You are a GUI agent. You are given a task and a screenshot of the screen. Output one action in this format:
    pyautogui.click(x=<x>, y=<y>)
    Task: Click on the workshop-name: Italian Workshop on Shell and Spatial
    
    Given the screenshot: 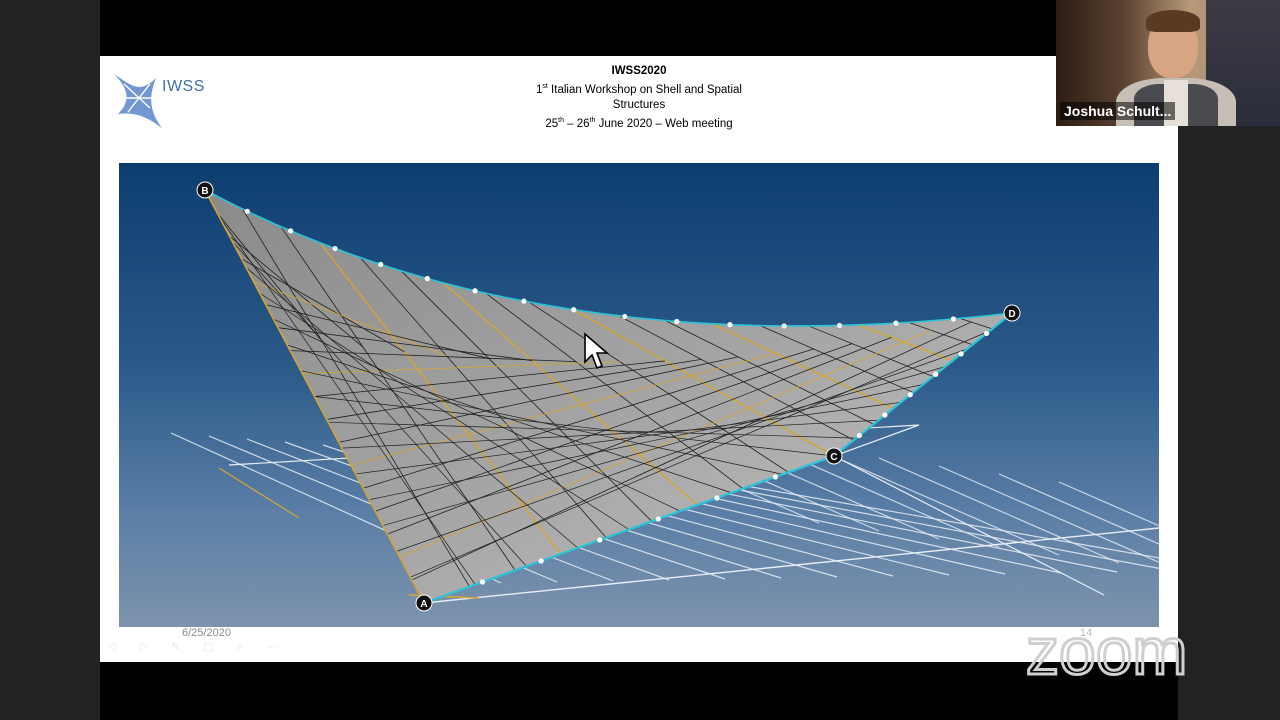 What is the action you would take?
    pyautogui.click(x=644, y=89)
    